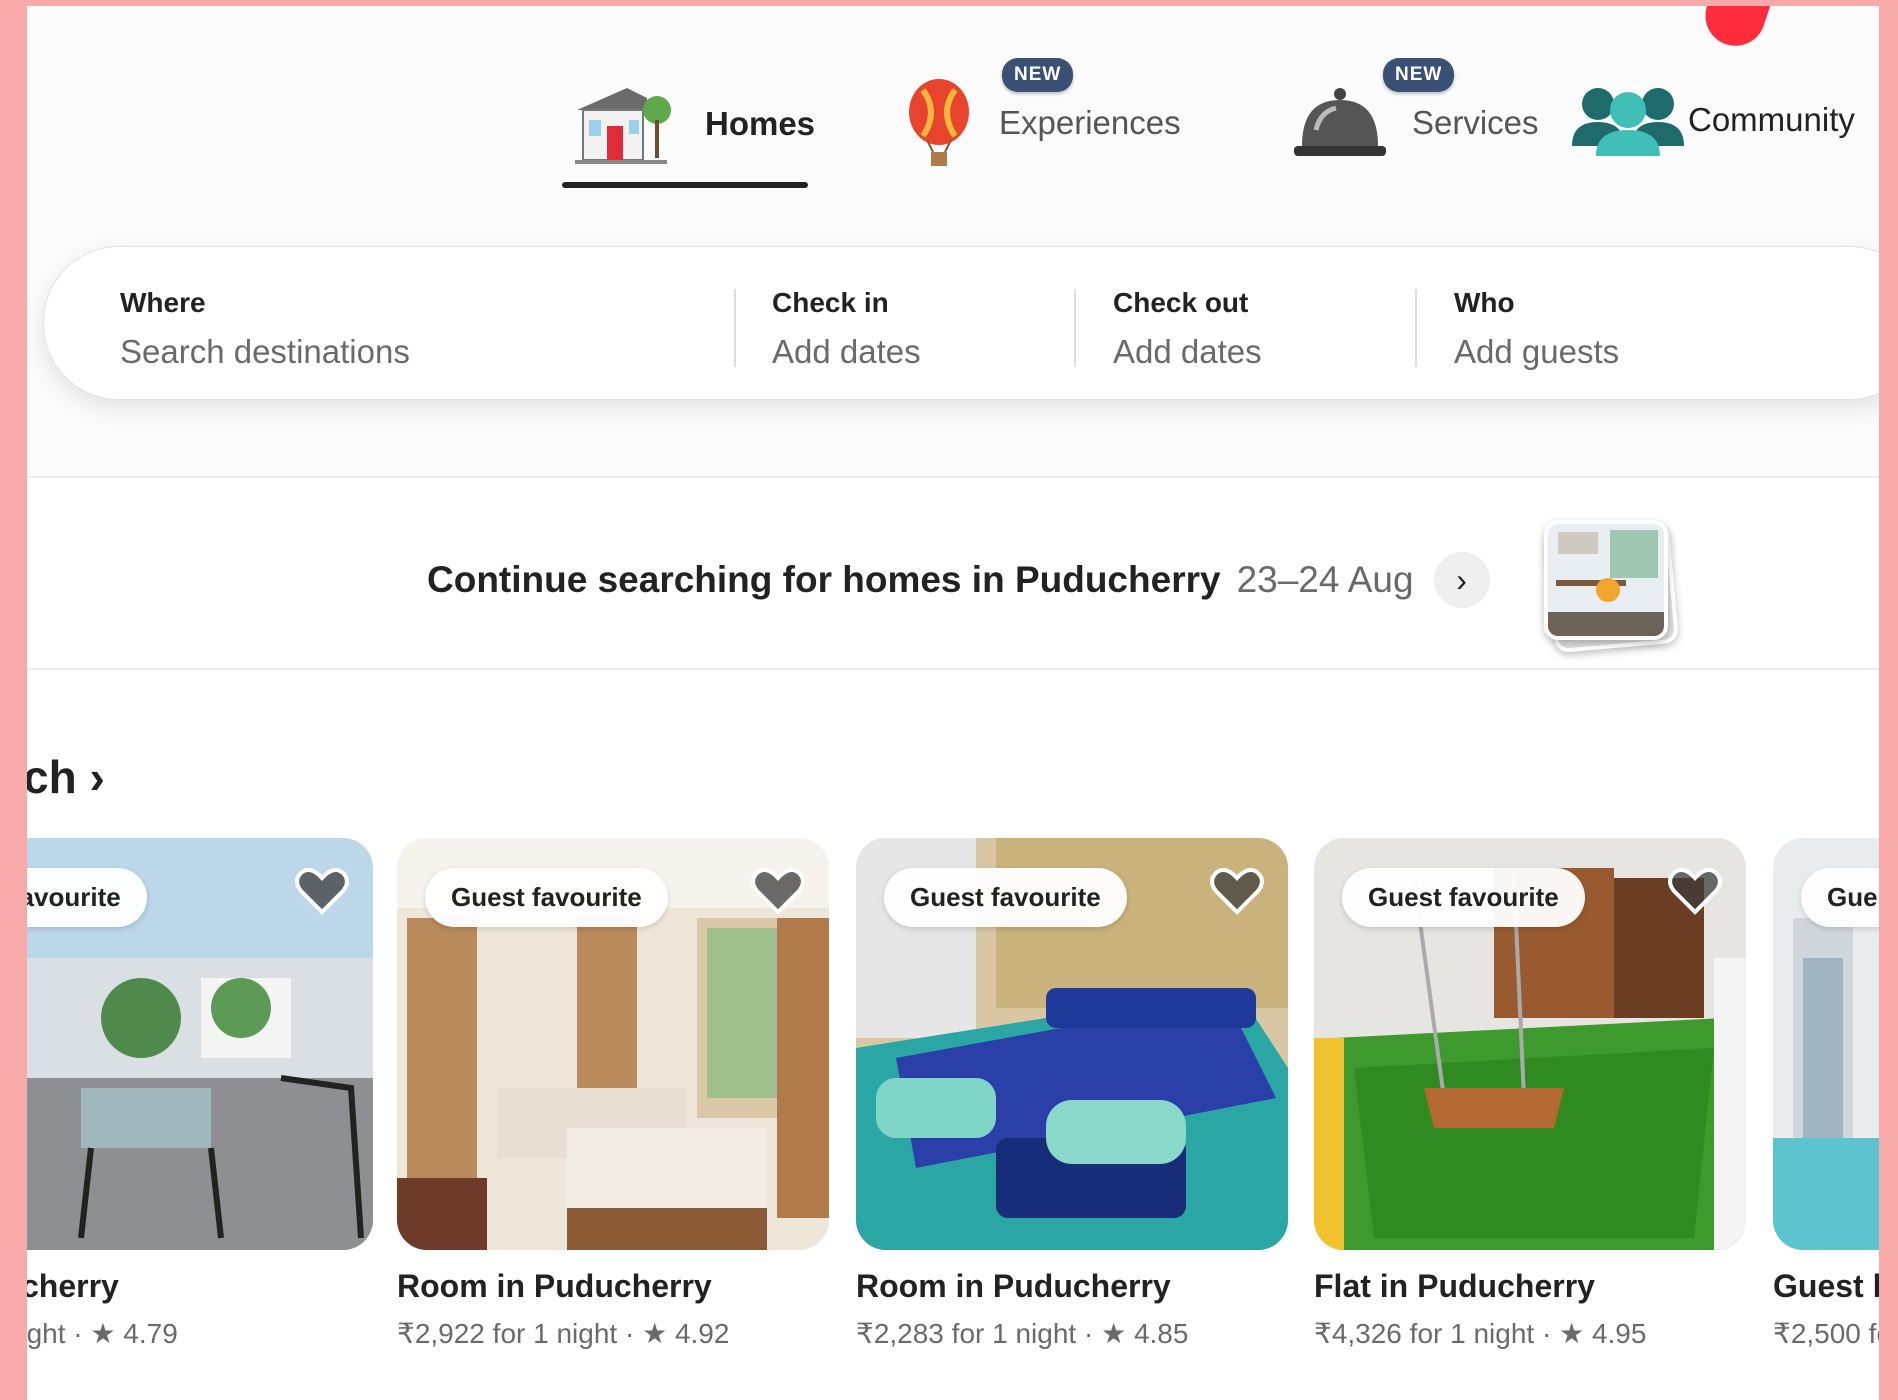 The height and width of the screenshot is (1400, 1898). I want to click on tab-services-label: Services, so click(1475, 122).